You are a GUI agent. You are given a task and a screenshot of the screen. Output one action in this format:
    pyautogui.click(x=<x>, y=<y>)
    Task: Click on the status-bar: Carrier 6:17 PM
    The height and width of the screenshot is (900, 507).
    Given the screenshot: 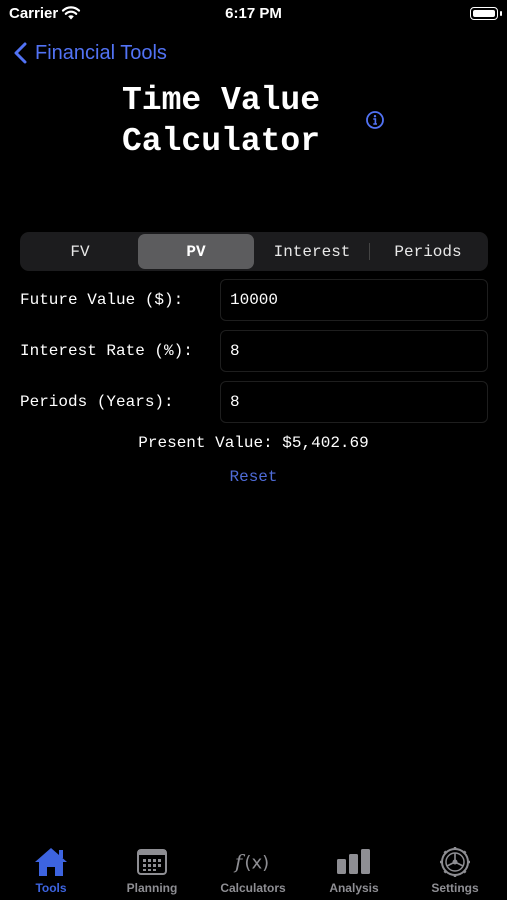 What is the action you would take?
    pyautogui.click(x=253, y=15)
    